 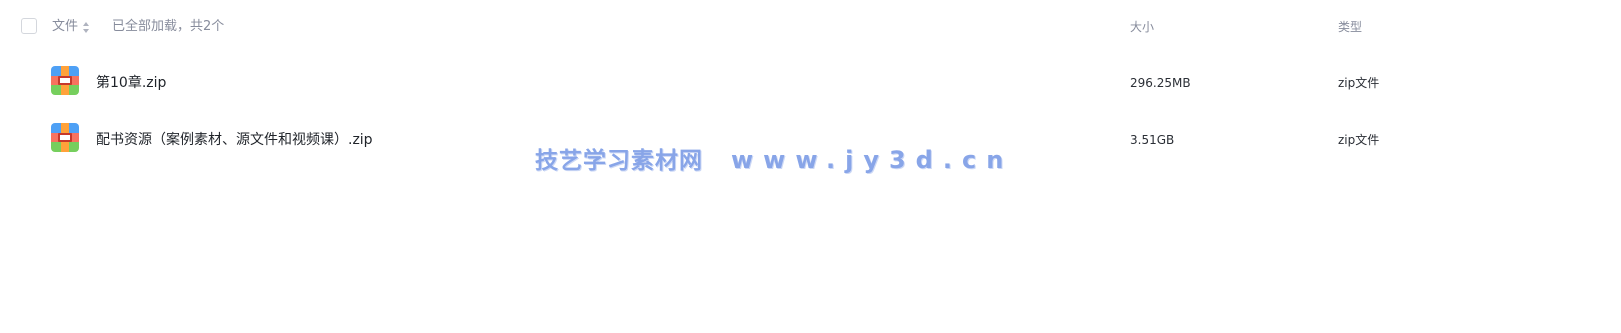 What do you see at coordinates (65, 26) in the screenshot?
I see `column-header-name-label: 文件` at bounding box center [65, 26].